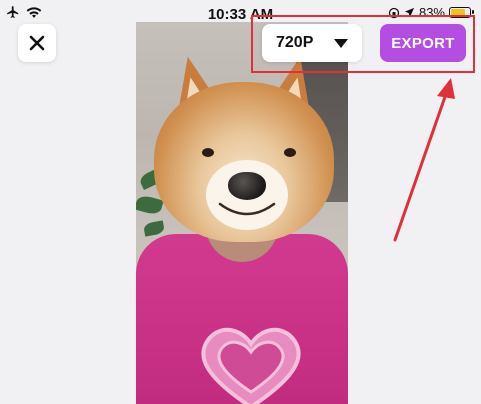 This screenshot has height=404, width=481. Describe the element at coordinates (341, 43) in the screenshot. I see `dropdown-arrow-icon` at that location.